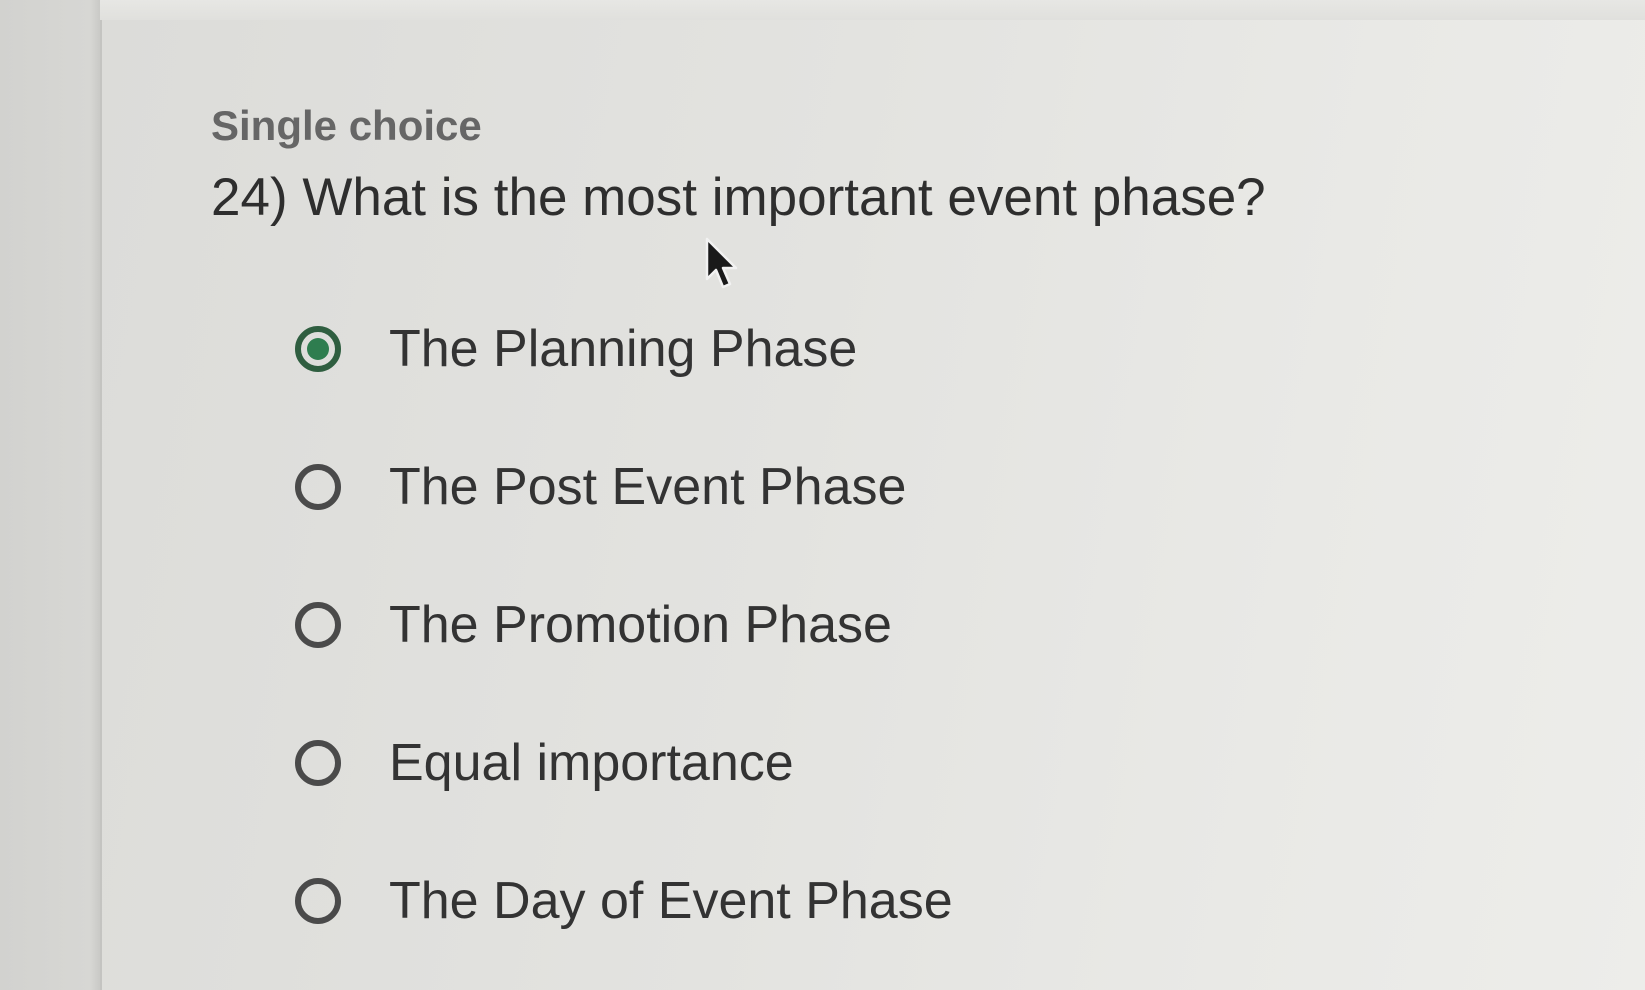 This screenshot has height=990, width=1645. What do you see at coordinates (318, 349) in the screenshot?
I see `radio-button-selected` at bounding box center [318, 349].